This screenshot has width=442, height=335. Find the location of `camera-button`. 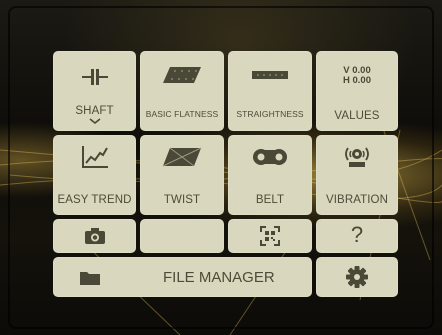

camera-button is located at coordinates (94, 236).